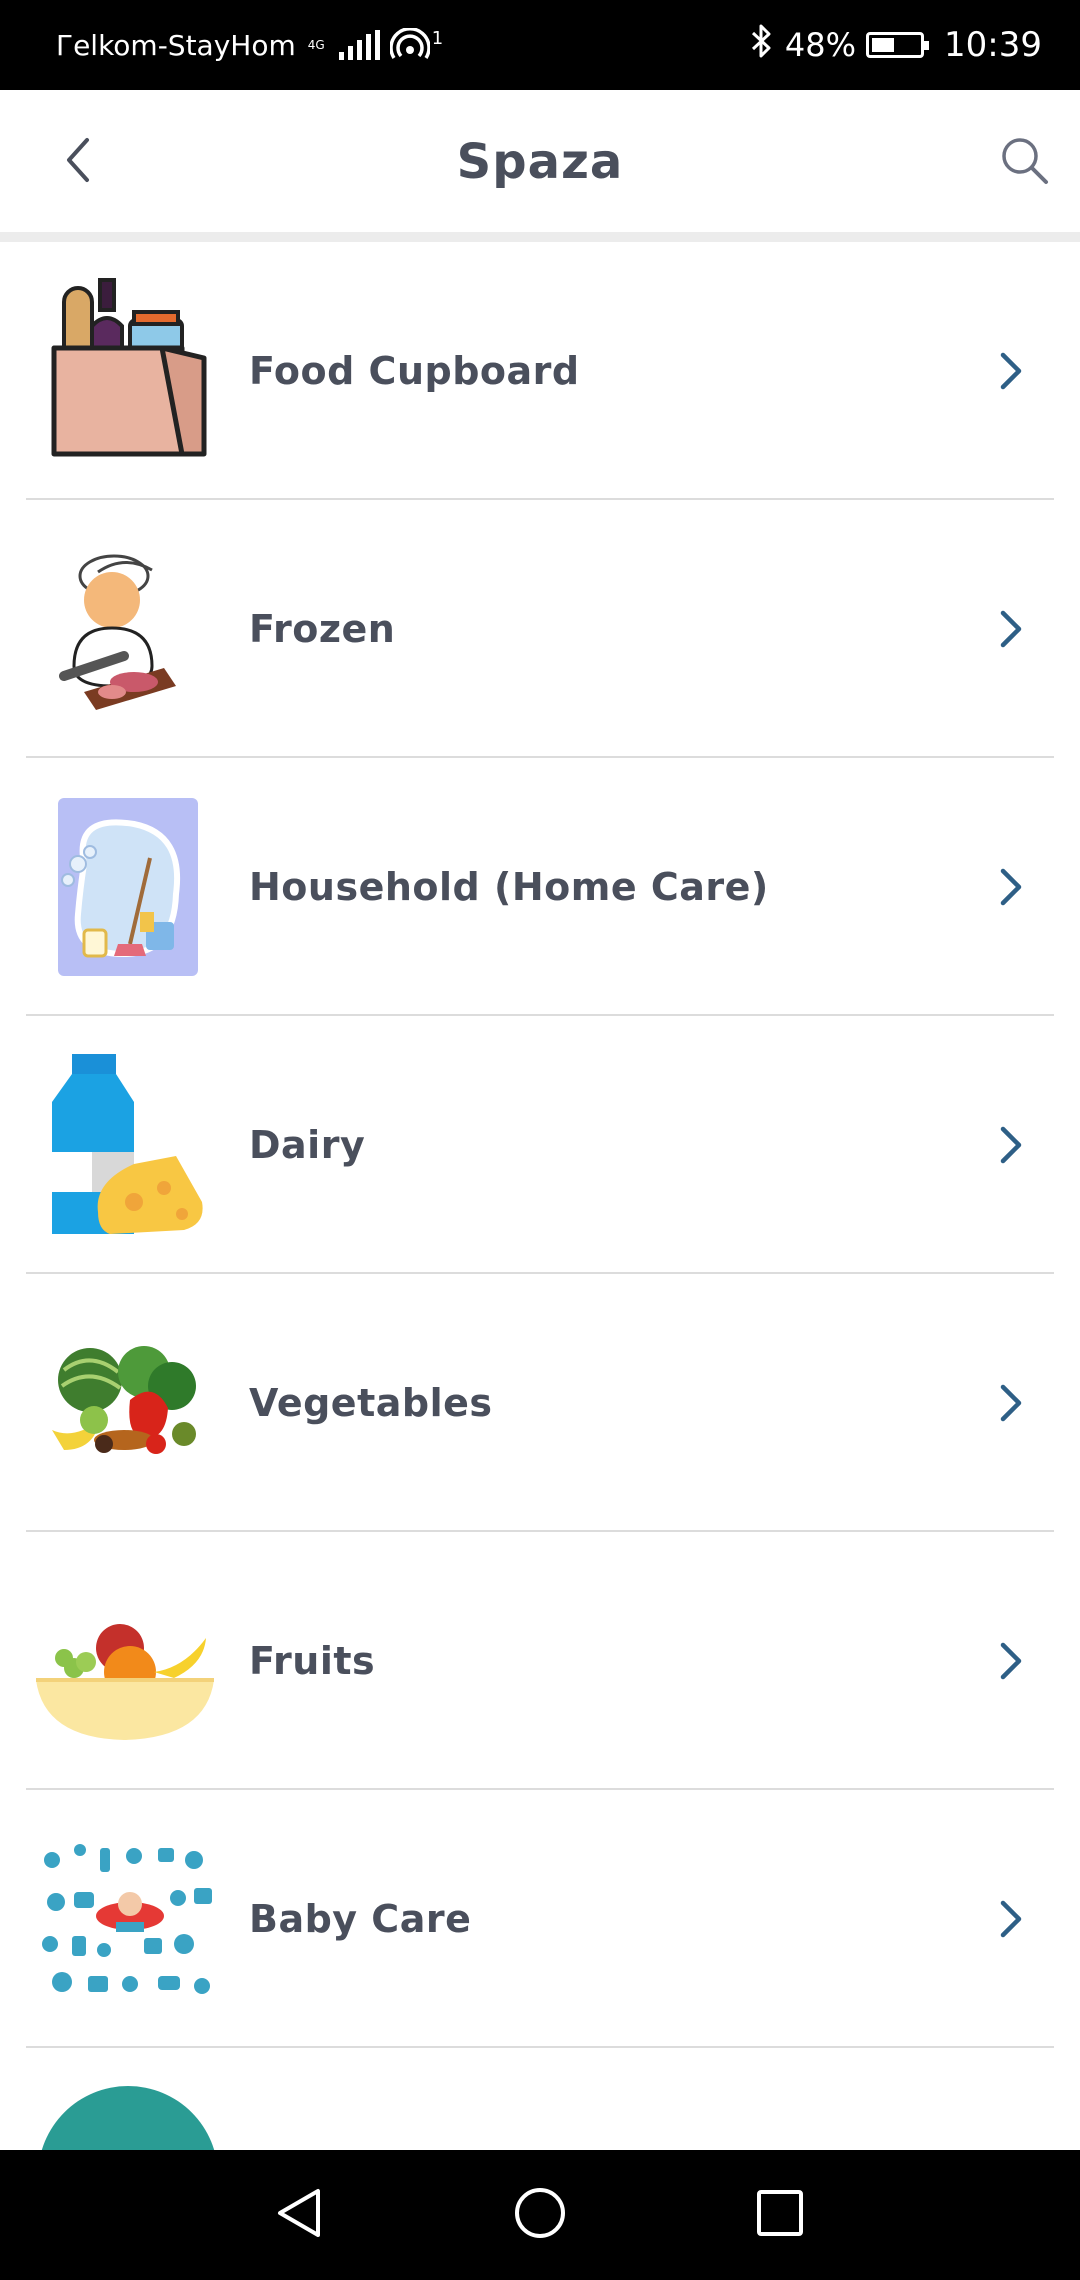 This screenshot has height=2280, width=1080. I want to click on status-right: 48% 10:39, so click(895, 45).